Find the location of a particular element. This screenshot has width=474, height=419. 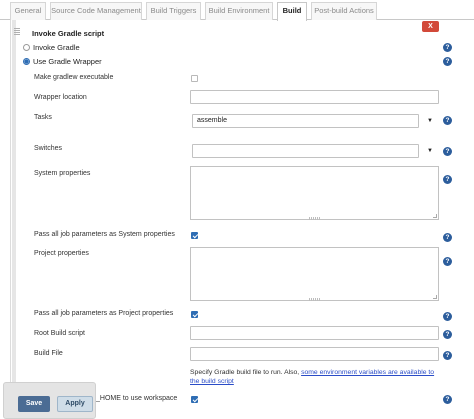

project-properties-label: Project properties is located at coordinates (61, 253).